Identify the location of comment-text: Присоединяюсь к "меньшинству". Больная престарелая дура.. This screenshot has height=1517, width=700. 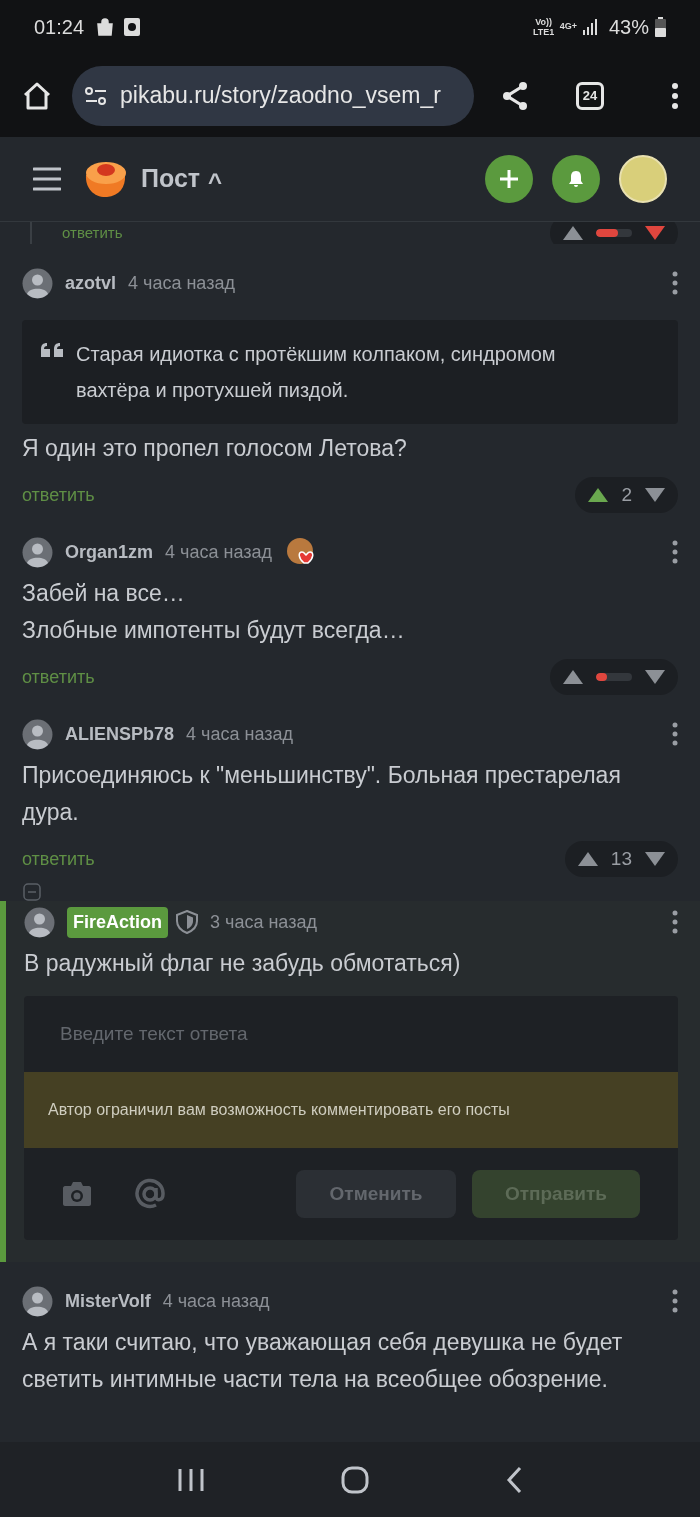
(322, 794).